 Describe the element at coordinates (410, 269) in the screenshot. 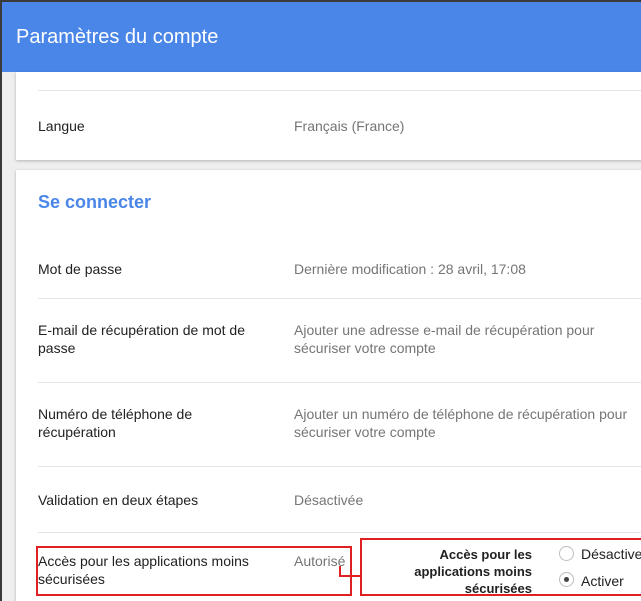

I see `password-value: Dernière modification : 28 avril, 17:08` at that location.